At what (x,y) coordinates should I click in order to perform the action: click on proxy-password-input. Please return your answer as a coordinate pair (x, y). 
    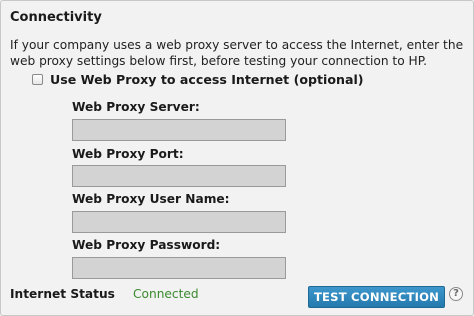
    Looking at the image, I should click on (179, 268).